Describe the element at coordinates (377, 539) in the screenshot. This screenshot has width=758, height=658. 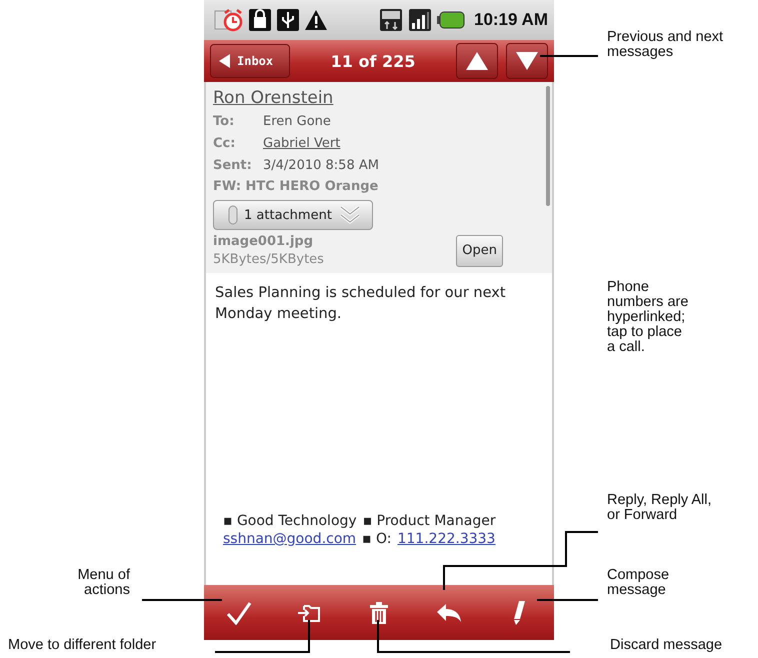
I see `signature-text: ▪ O:` at that location.